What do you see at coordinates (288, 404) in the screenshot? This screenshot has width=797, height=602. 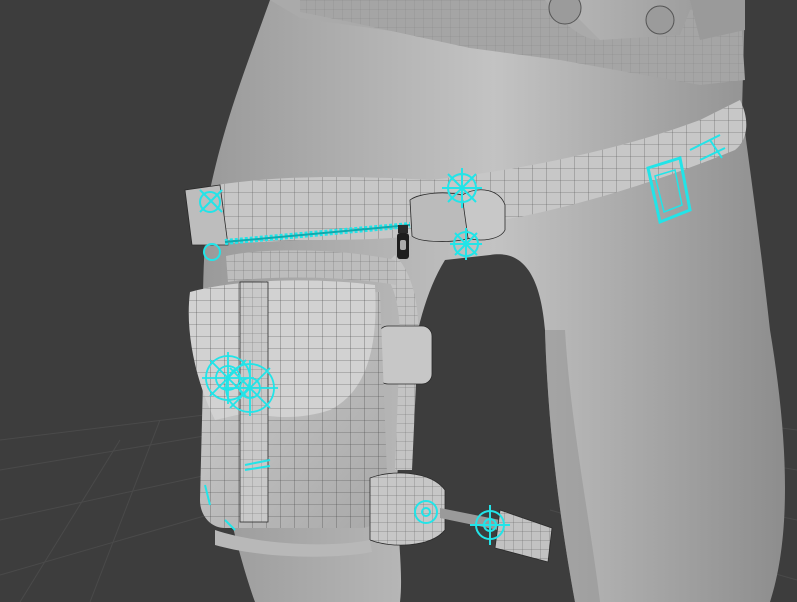 I see `pouch` at bounding box center [288, 404].